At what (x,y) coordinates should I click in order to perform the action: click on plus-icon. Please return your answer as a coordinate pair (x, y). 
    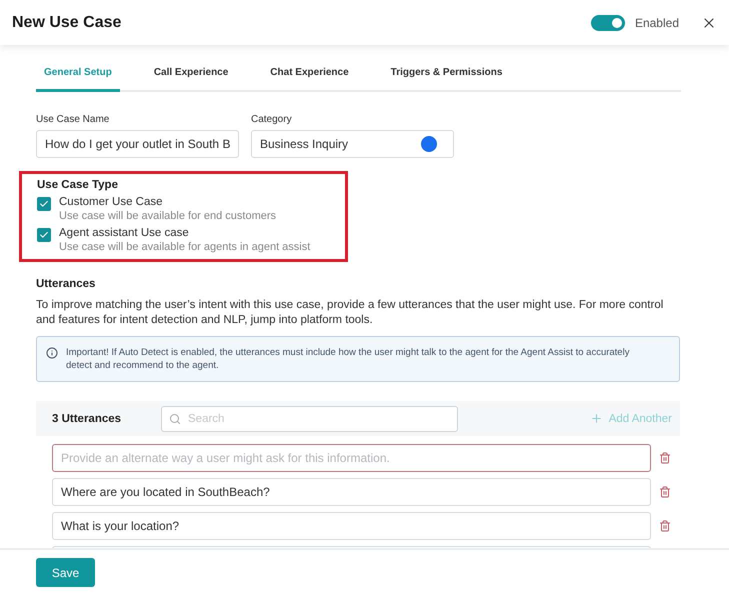
    Looking at the image, I should click on (596, 418).